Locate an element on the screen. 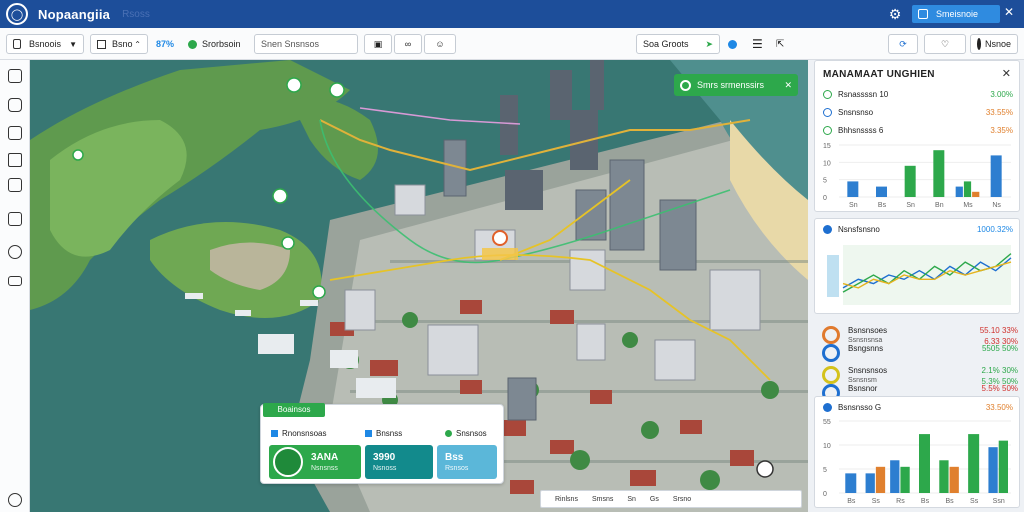 The image size is (1024, 512). card-tile-1: 3ANA Nsnsnss is located at coordinates (315, 462).